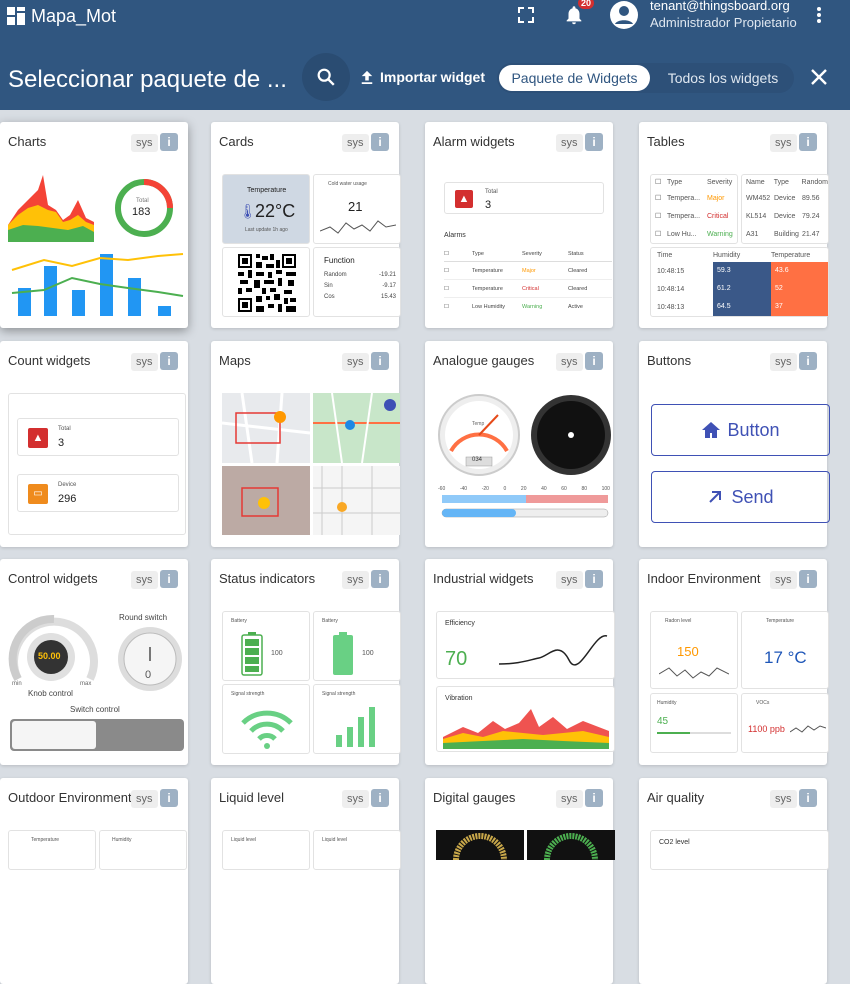 The image size is (850, 984). I want to click on bundle-card-buttons: Buttons sys i Button Send, so click(734, 444).